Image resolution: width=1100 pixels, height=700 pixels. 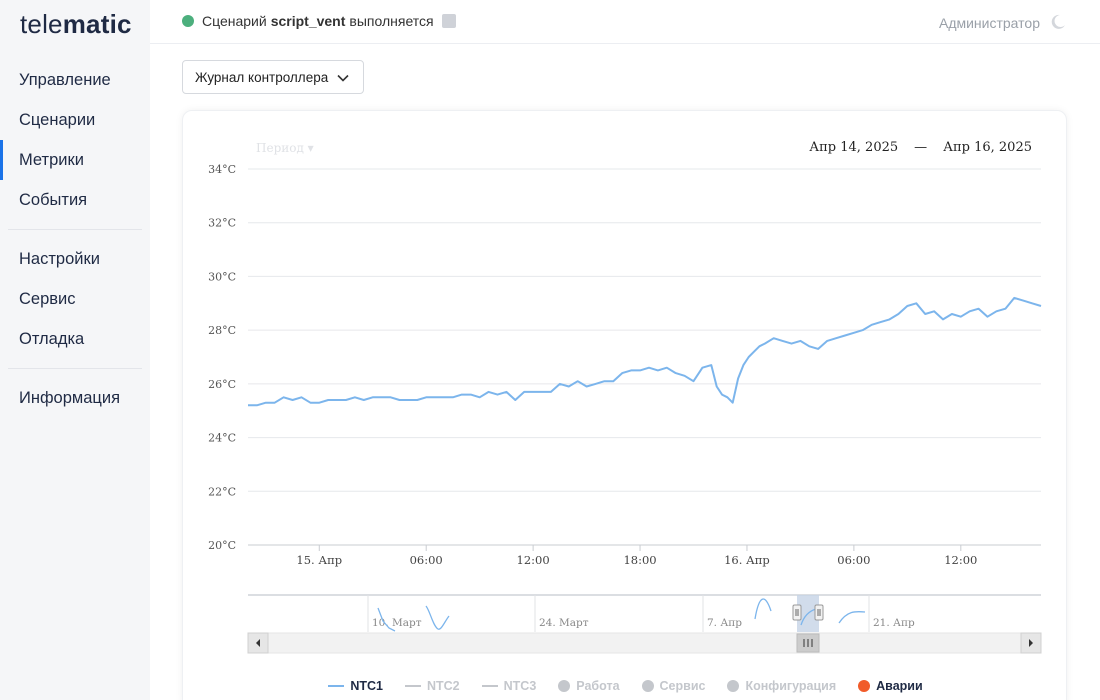 I want to click on legend-item-5: Конфигурация, so click(x=781, y=686).